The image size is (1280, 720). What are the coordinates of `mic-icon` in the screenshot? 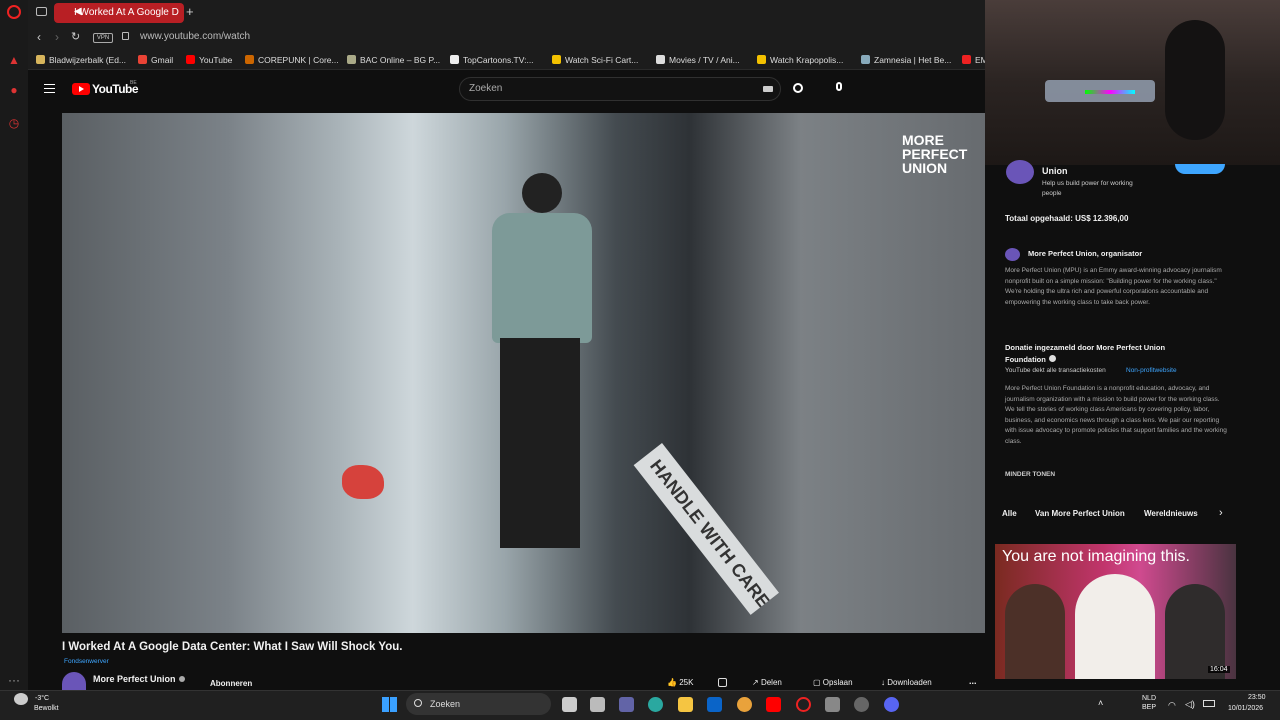 It's located at (839, 86).